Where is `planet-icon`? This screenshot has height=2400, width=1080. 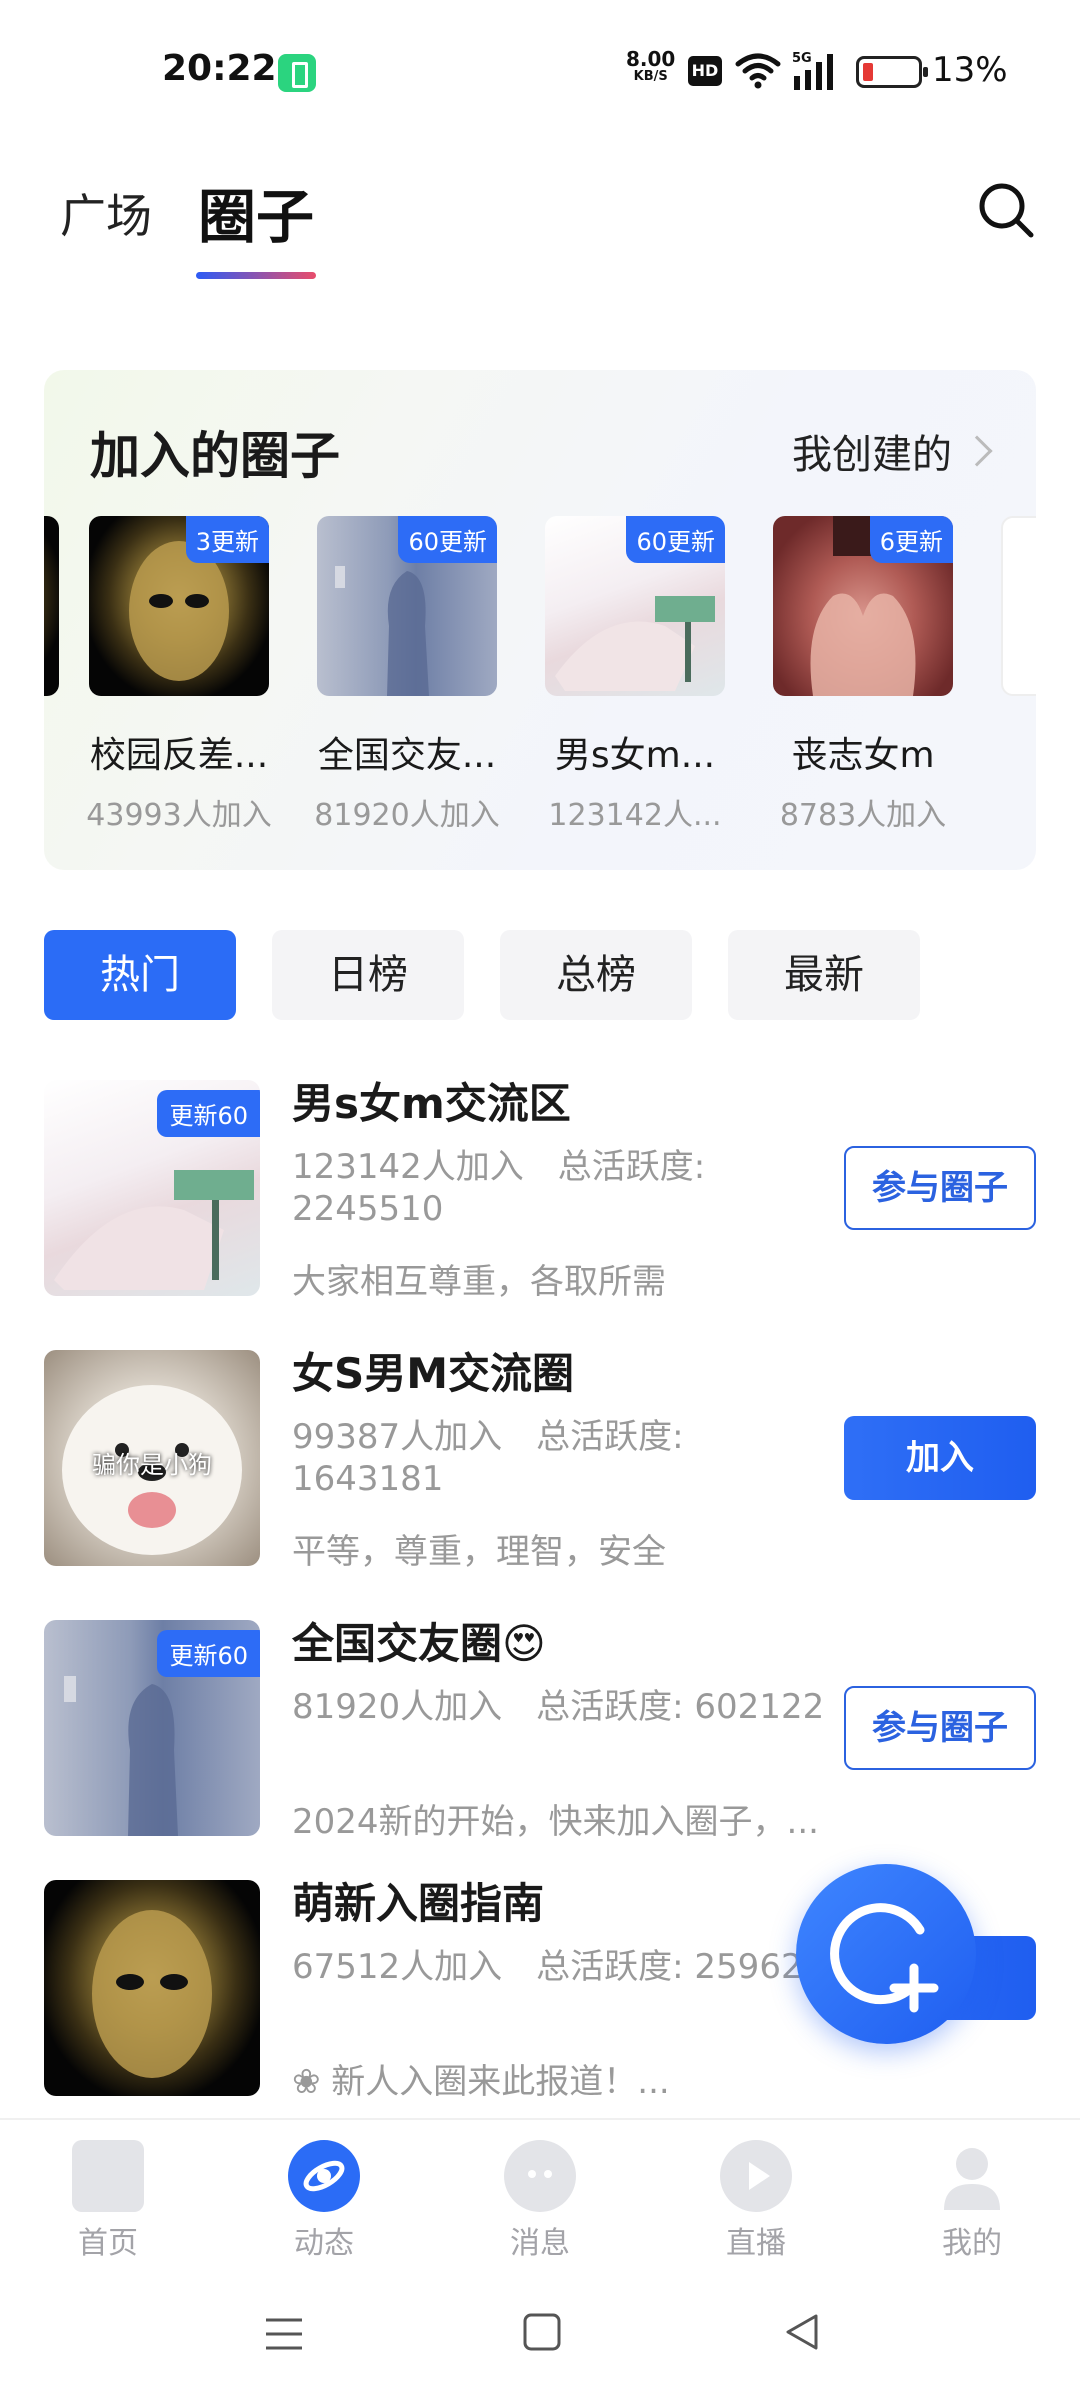
planet-icon is located at coordinates (324, 2176).